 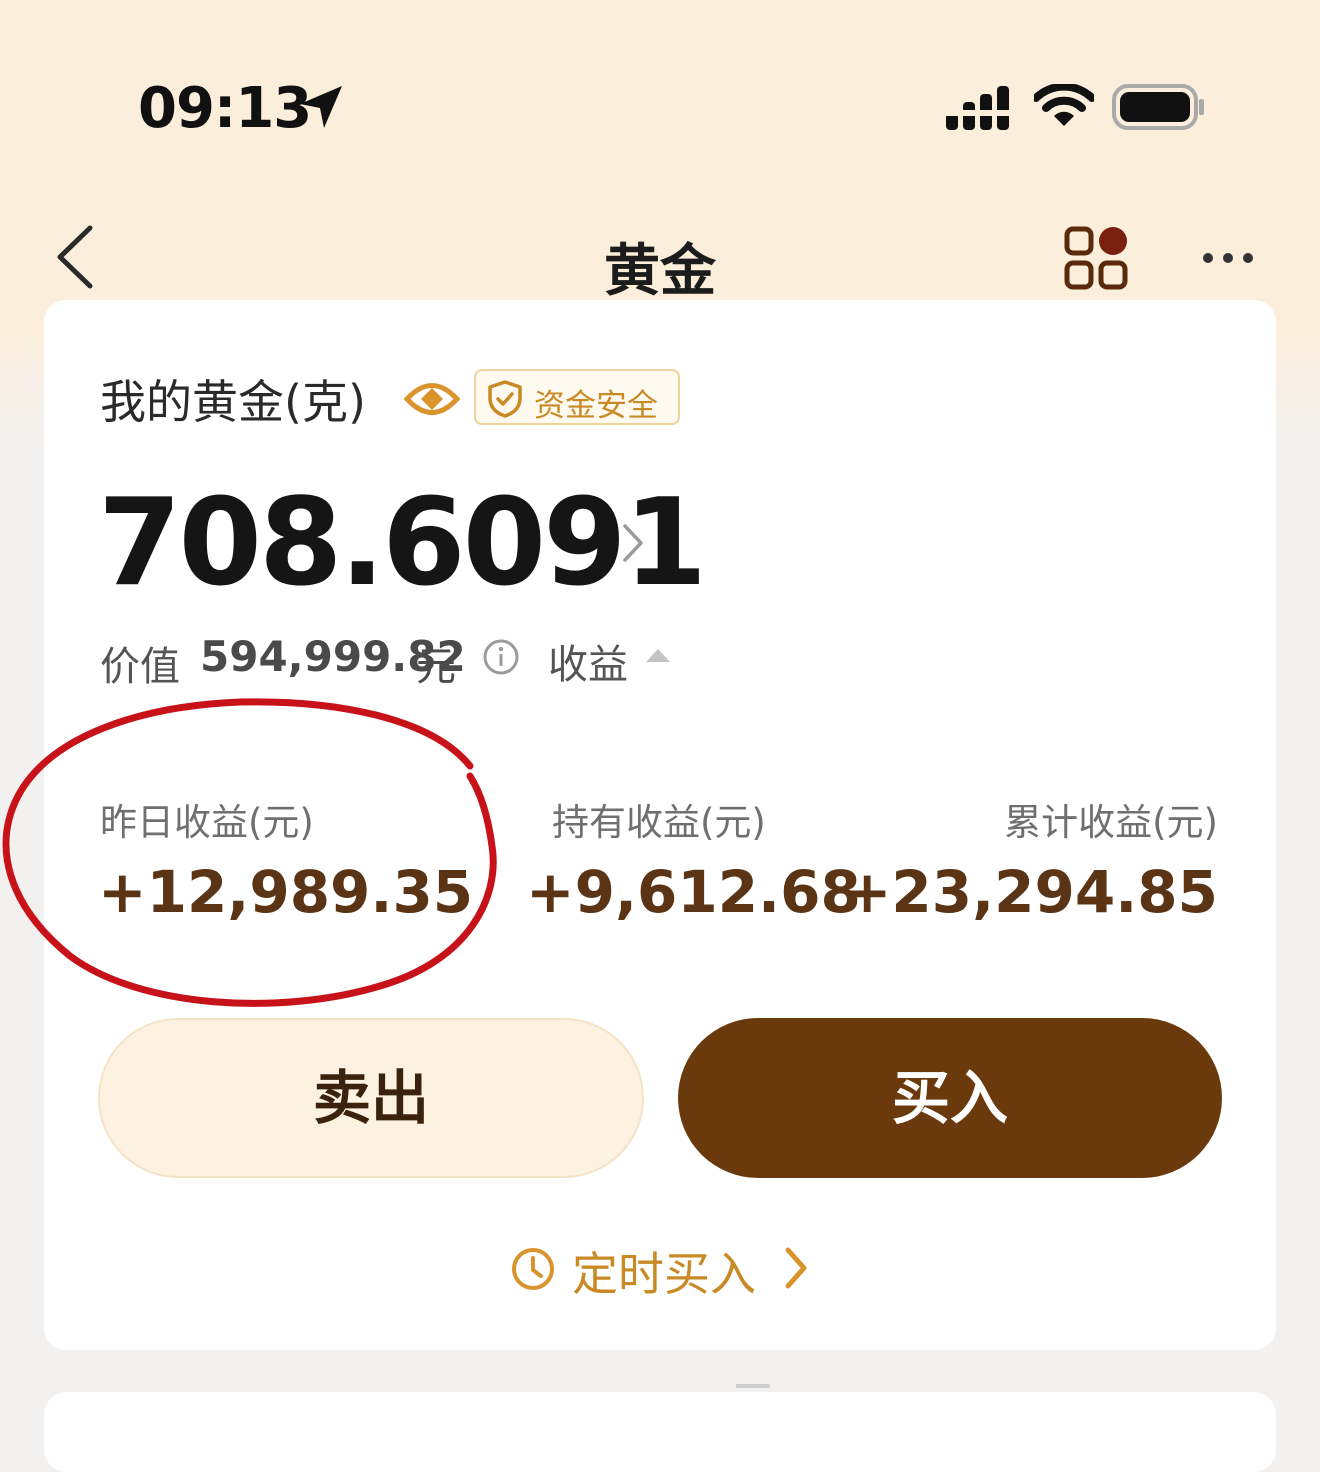 What do you see at coordinates (950, 1098) in the screenshot?
I see `buy-button: 买入` at bounding box center [950, 1098].